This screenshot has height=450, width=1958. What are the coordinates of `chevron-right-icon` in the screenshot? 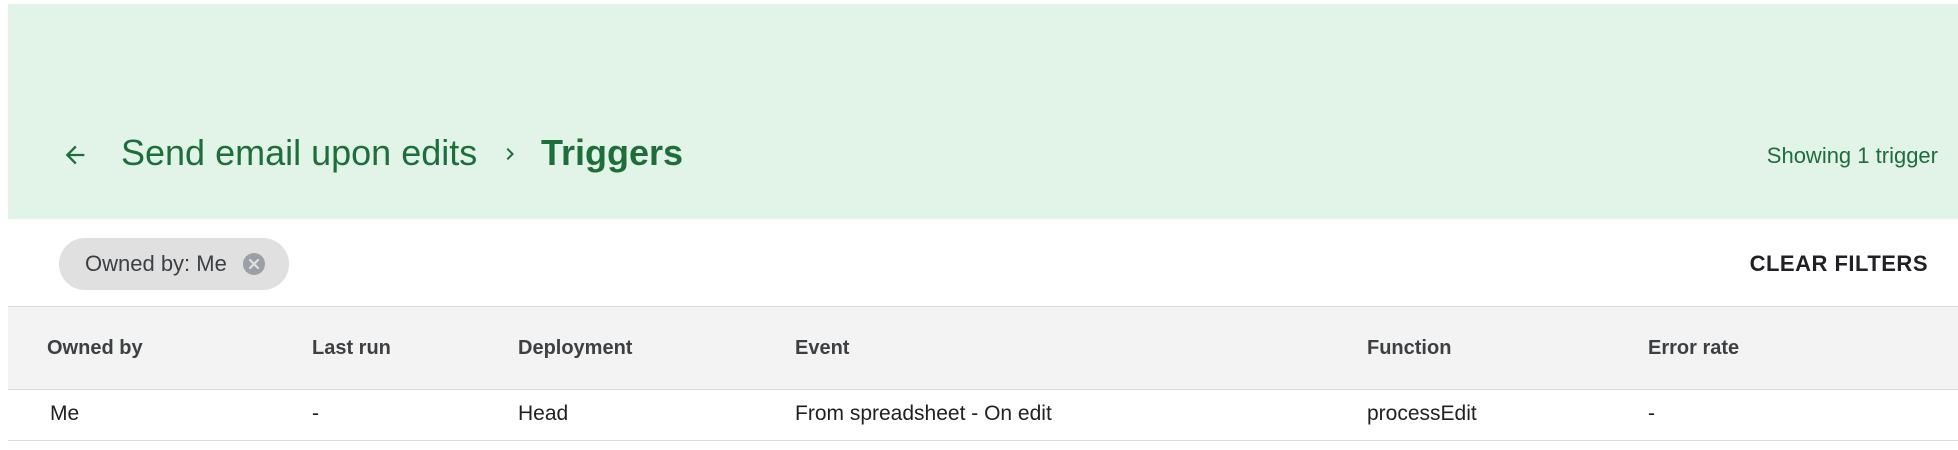 It's located at (510, 154).